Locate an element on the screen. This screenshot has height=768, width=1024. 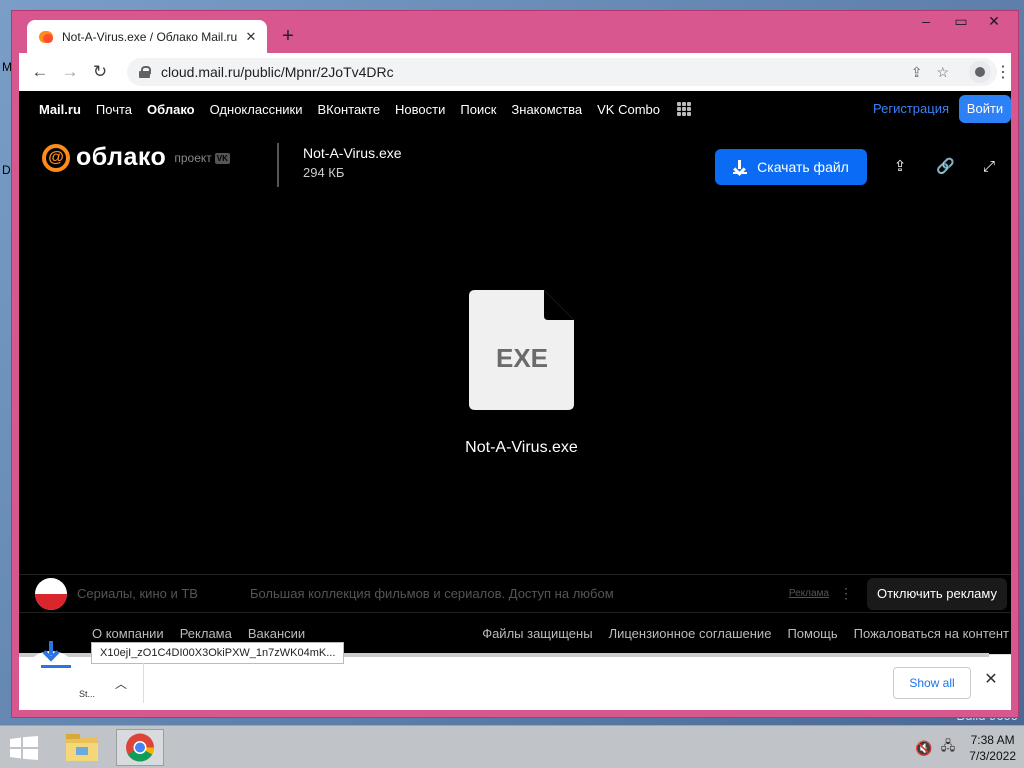
nav-ok: Одноклассники is located at coordinates (256, 109).